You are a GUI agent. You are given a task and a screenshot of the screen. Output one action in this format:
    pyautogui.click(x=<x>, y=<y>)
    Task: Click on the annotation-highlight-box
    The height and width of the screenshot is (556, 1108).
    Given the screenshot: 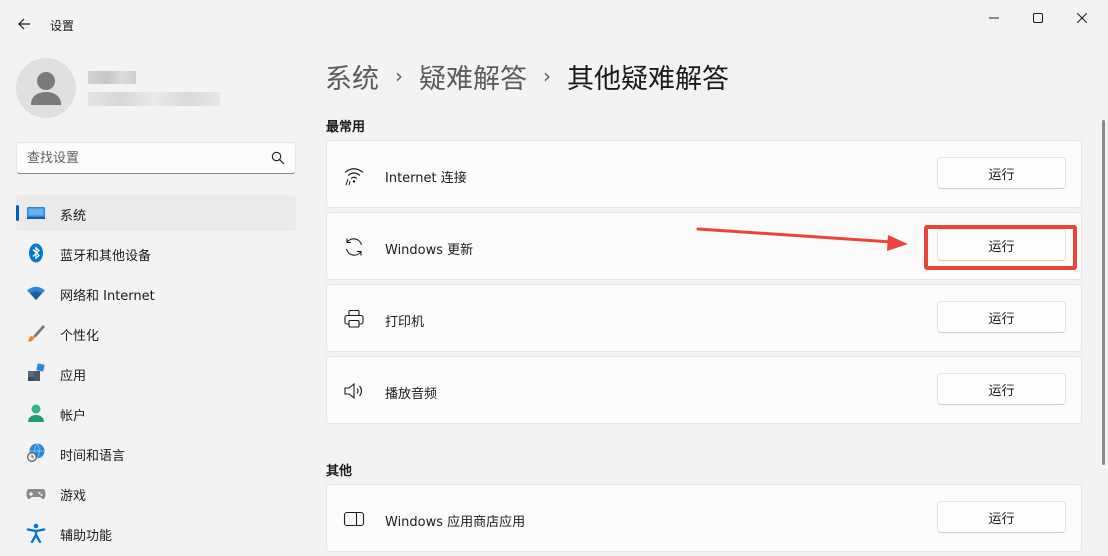 What is the action you would take?
    pyautogui.click(x=1000, y=247)
    